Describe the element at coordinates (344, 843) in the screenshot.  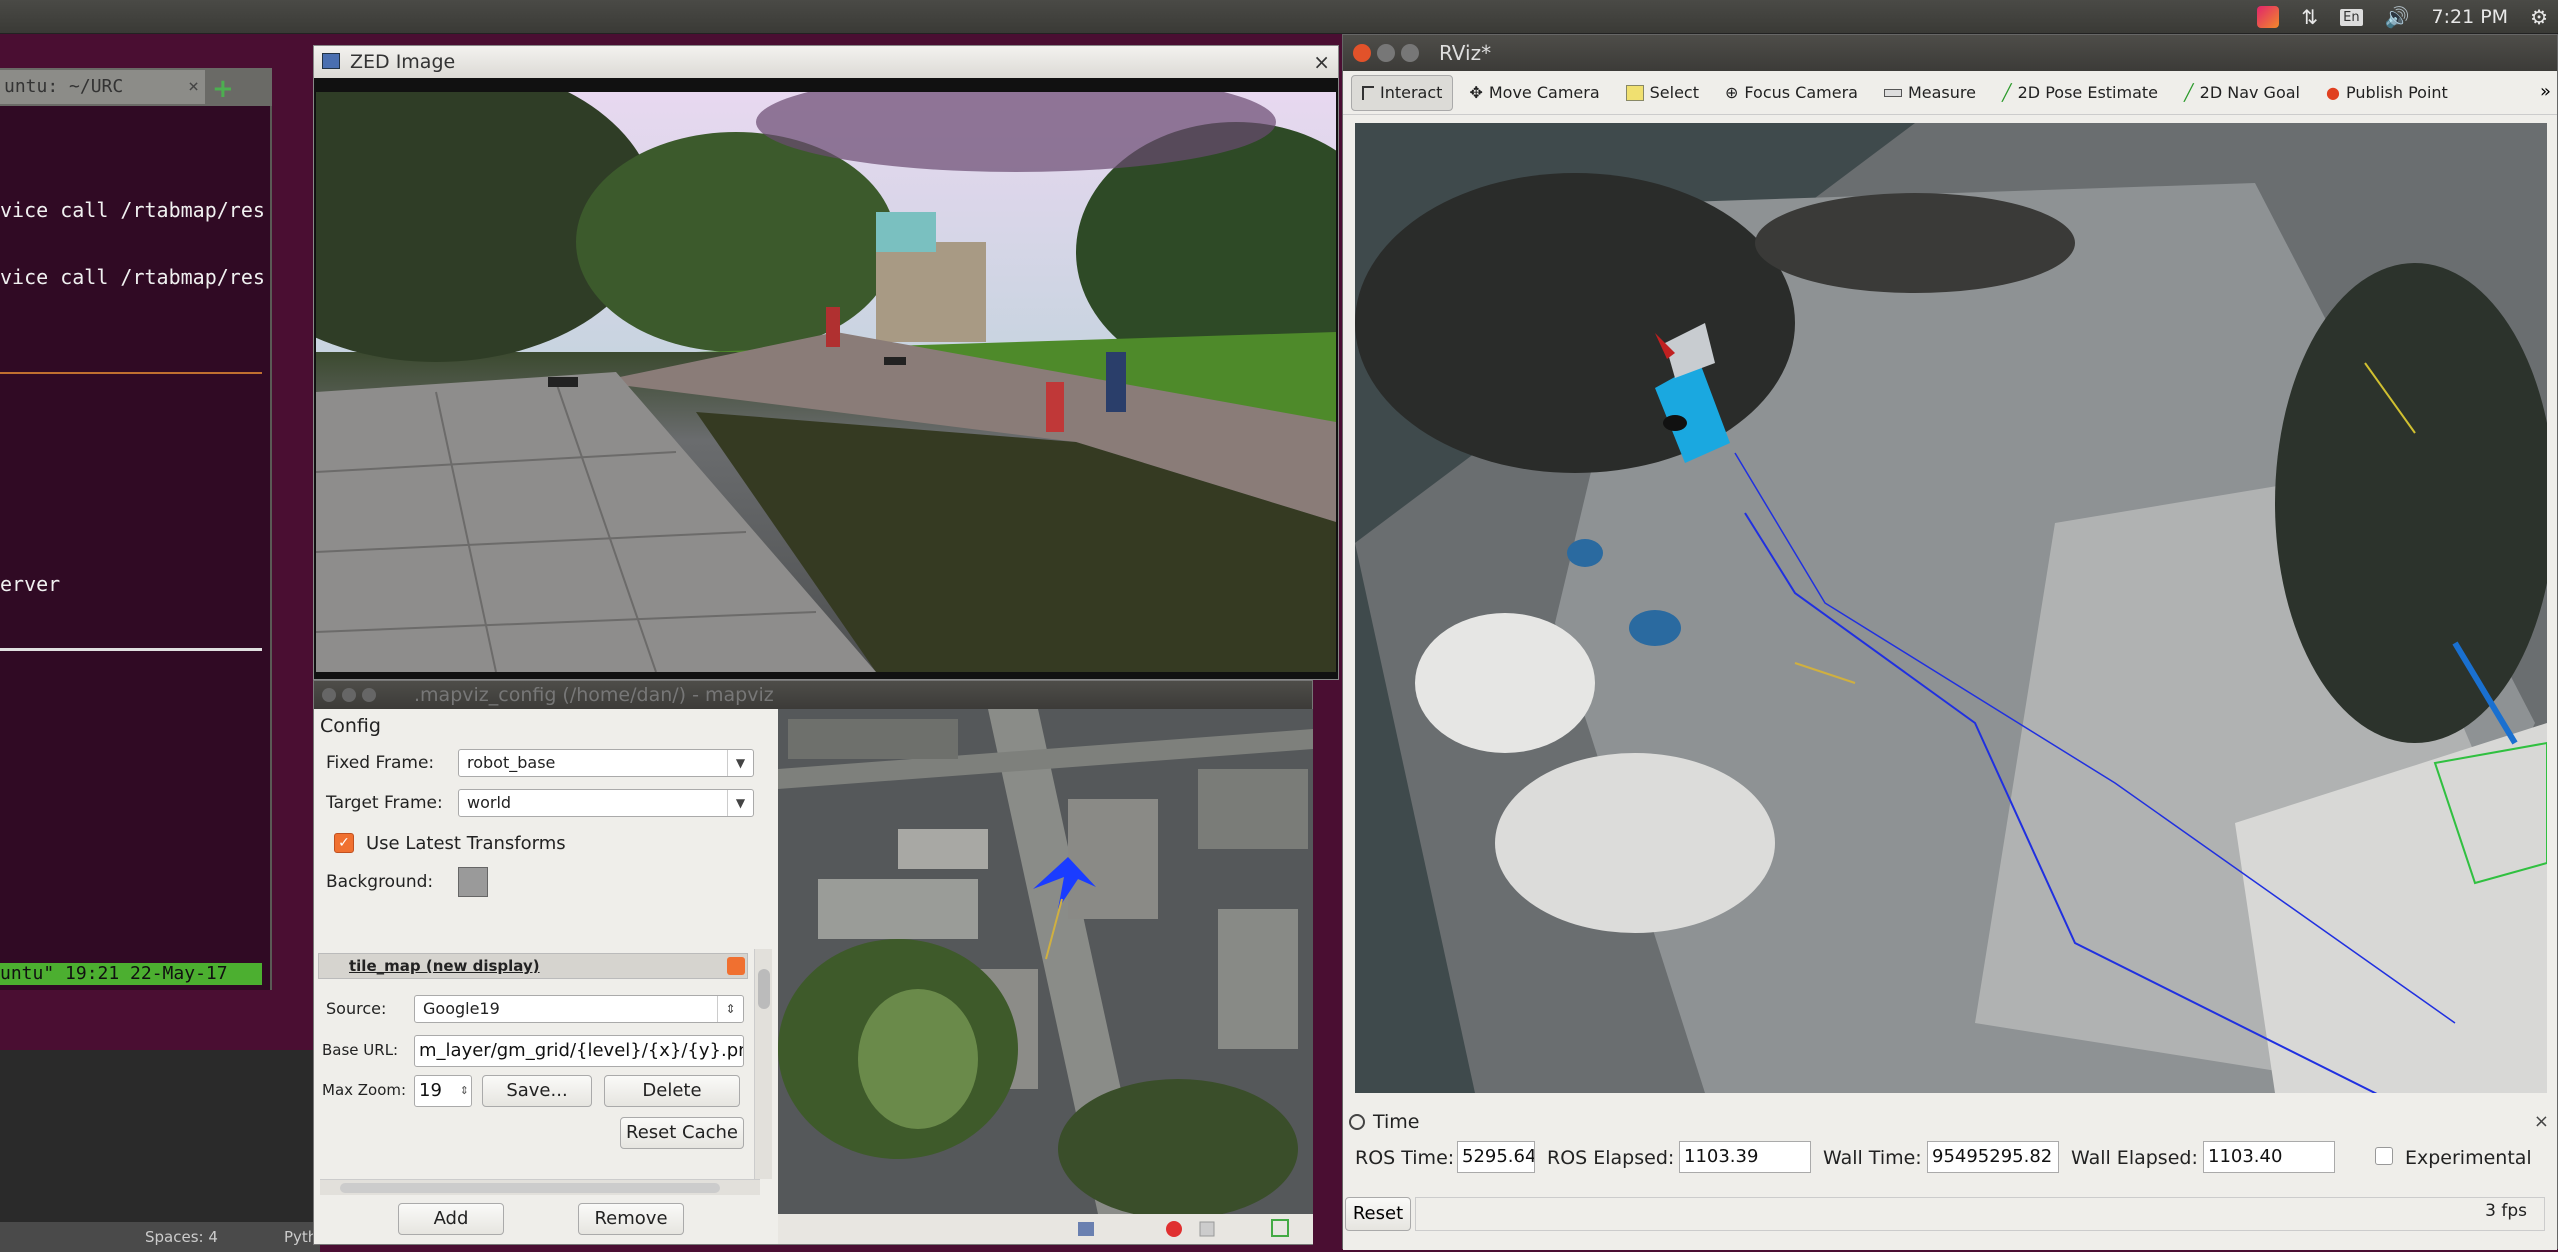
I see `use-latest-transforms-checkbox: ✓` at that location.